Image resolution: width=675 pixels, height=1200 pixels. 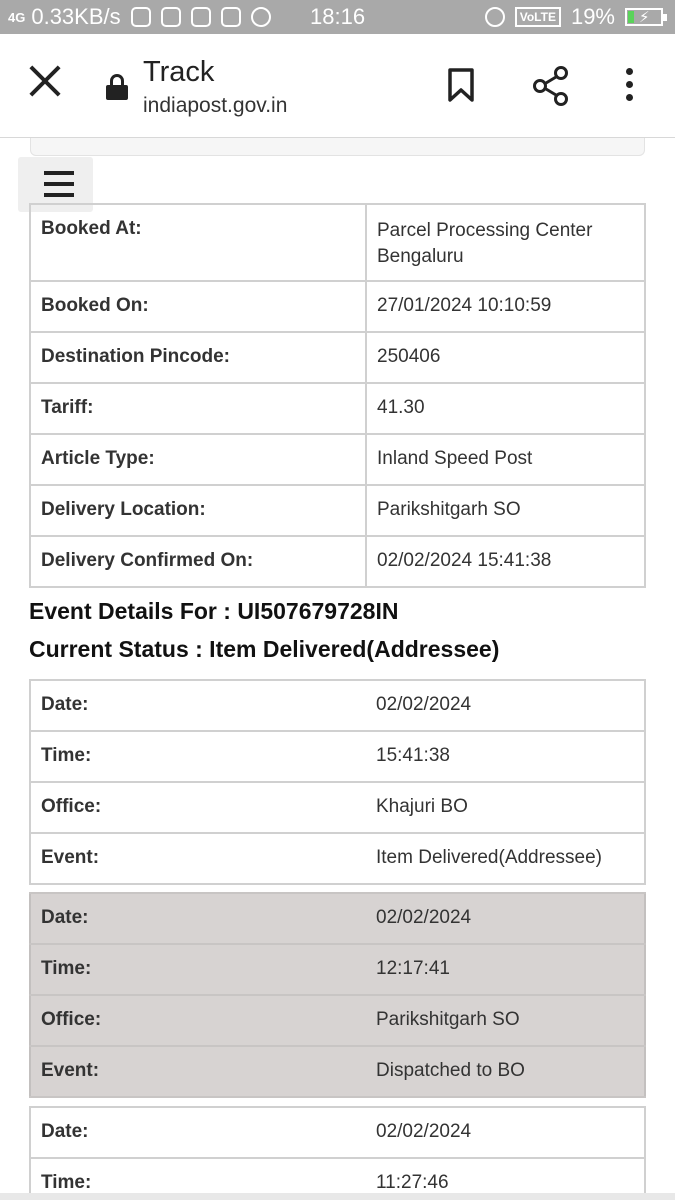 I want to click on table-row: Time: 15:41:38, so click(x=337, y=756).